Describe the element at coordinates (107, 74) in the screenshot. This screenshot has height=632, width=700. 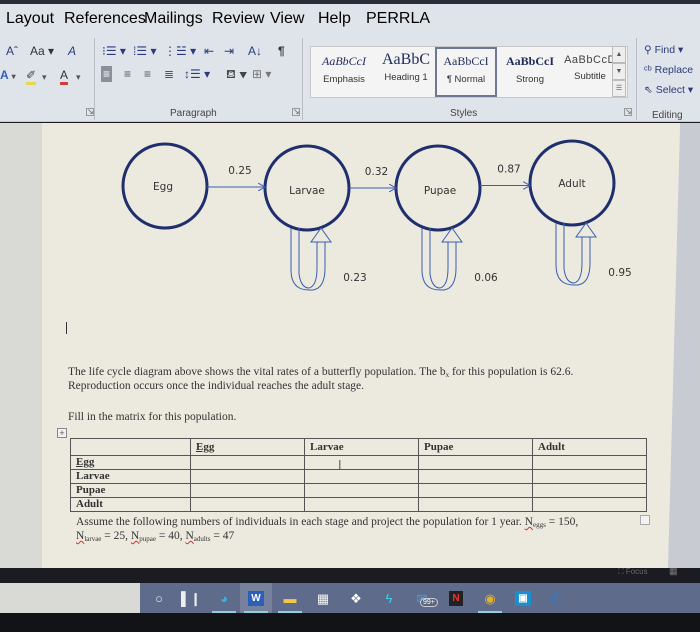
I see `align-left-icon: ≡` at that location.